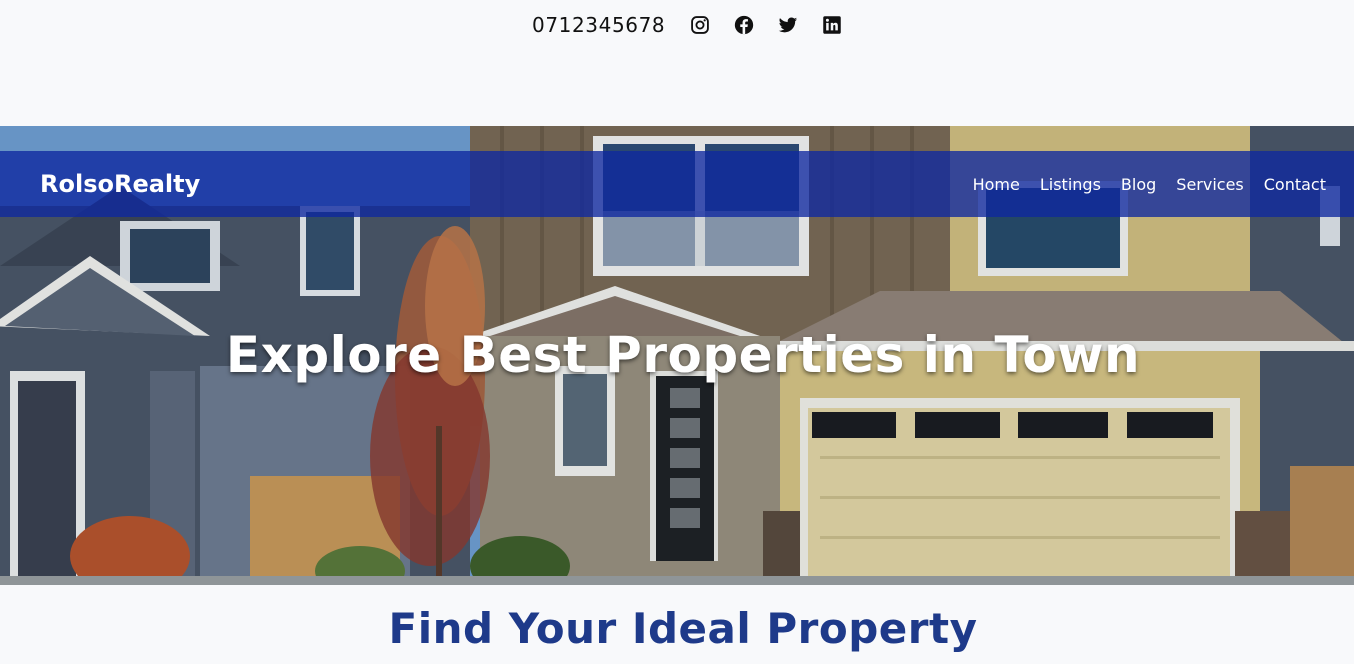 The height and width of the screenshot is (664, 1354). What do you see at coordinates (766, 25) in the screenshot?
I see `social-links` at bounding box center [766, 25].